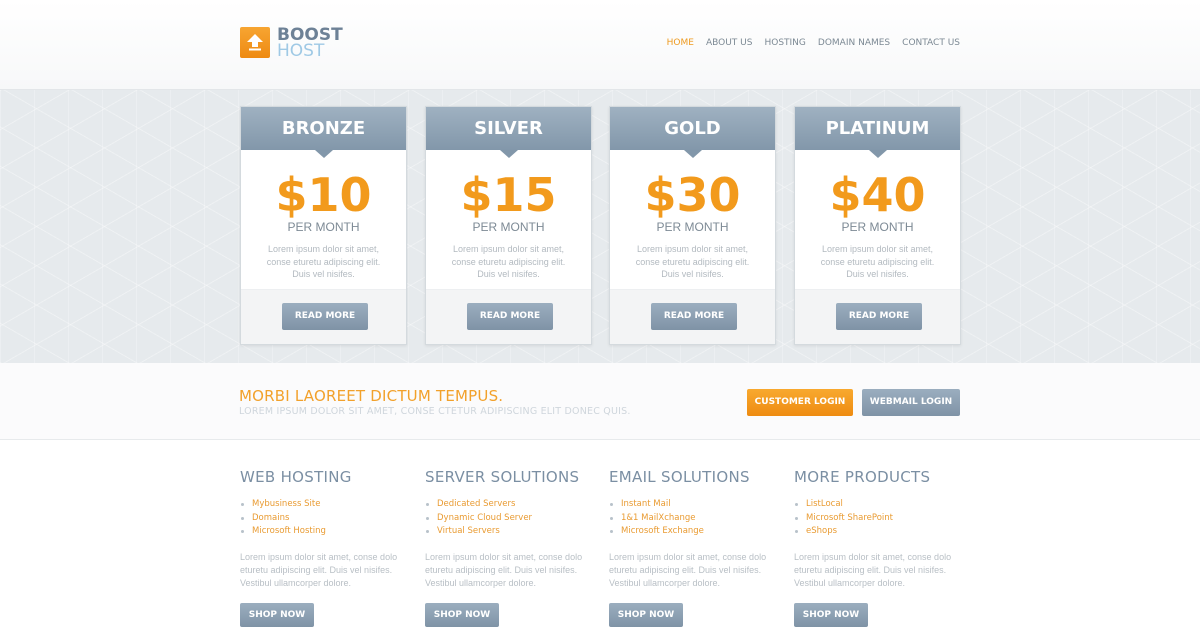 This screenshot has width=1200, height=627. I want to click on logo-text: BOOST HOST, so click(310, 44).